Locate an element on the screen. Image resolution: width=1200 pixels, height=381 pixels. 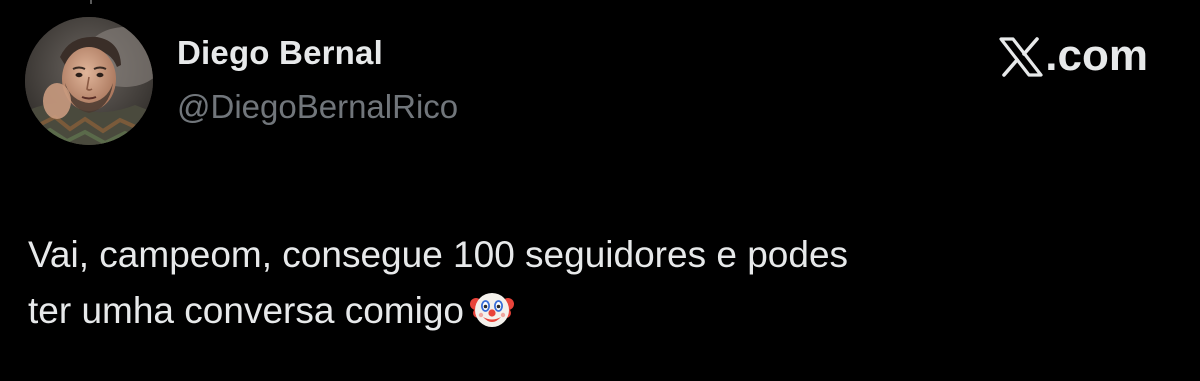
author-display-name: Diego Bernal is located at coordinates (280, 53).